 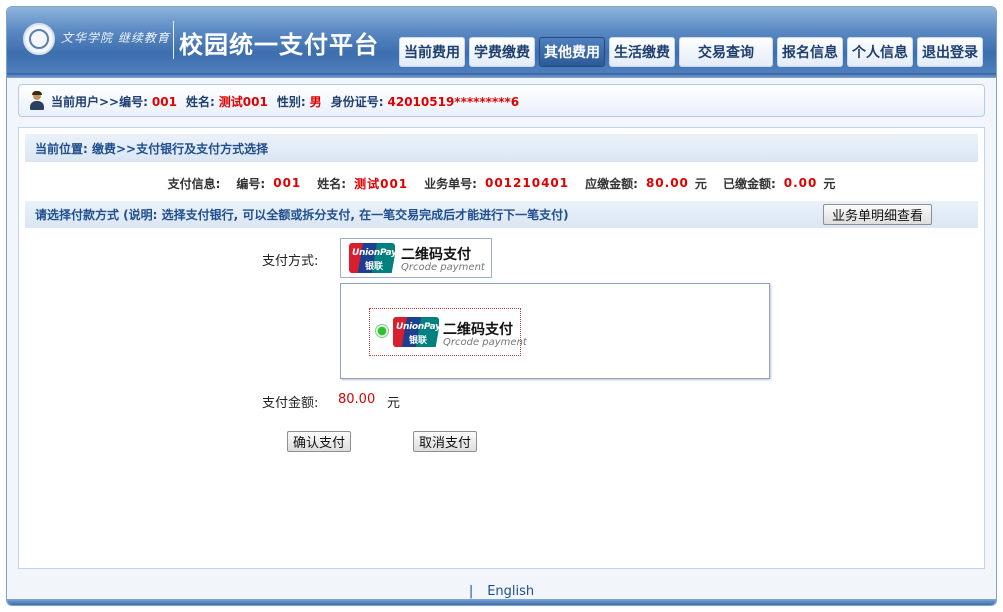 I want to click on pay-amount-label: 支付金额:, so click(x=290, y=403).